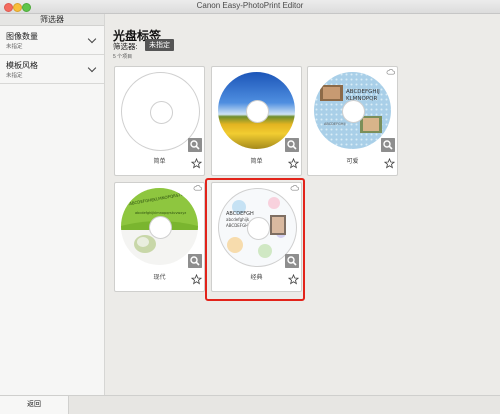 Image resolution: width=500 pixels, height=414 pixels. I want to click on template-card-simple-white: 简单, so click(159, 121).